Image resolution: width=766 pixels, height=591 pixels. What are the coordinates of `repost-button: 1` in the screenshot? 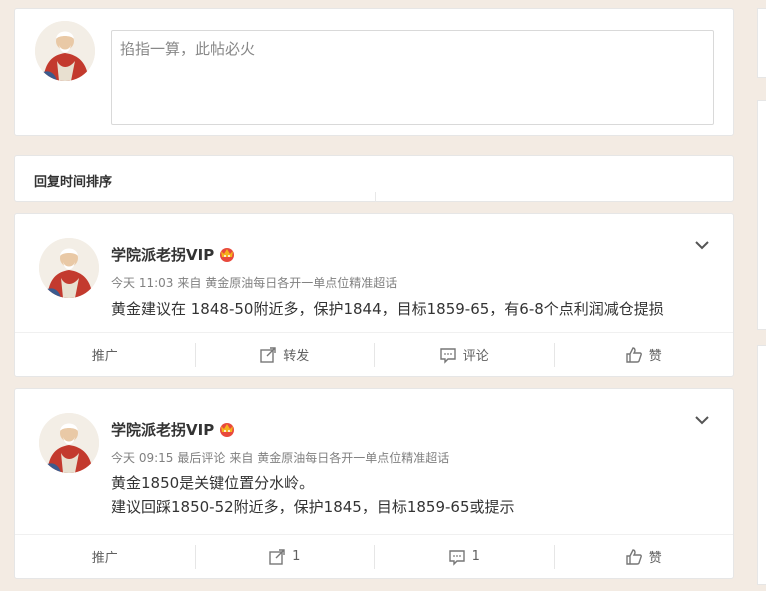 It's located at (284, 556).